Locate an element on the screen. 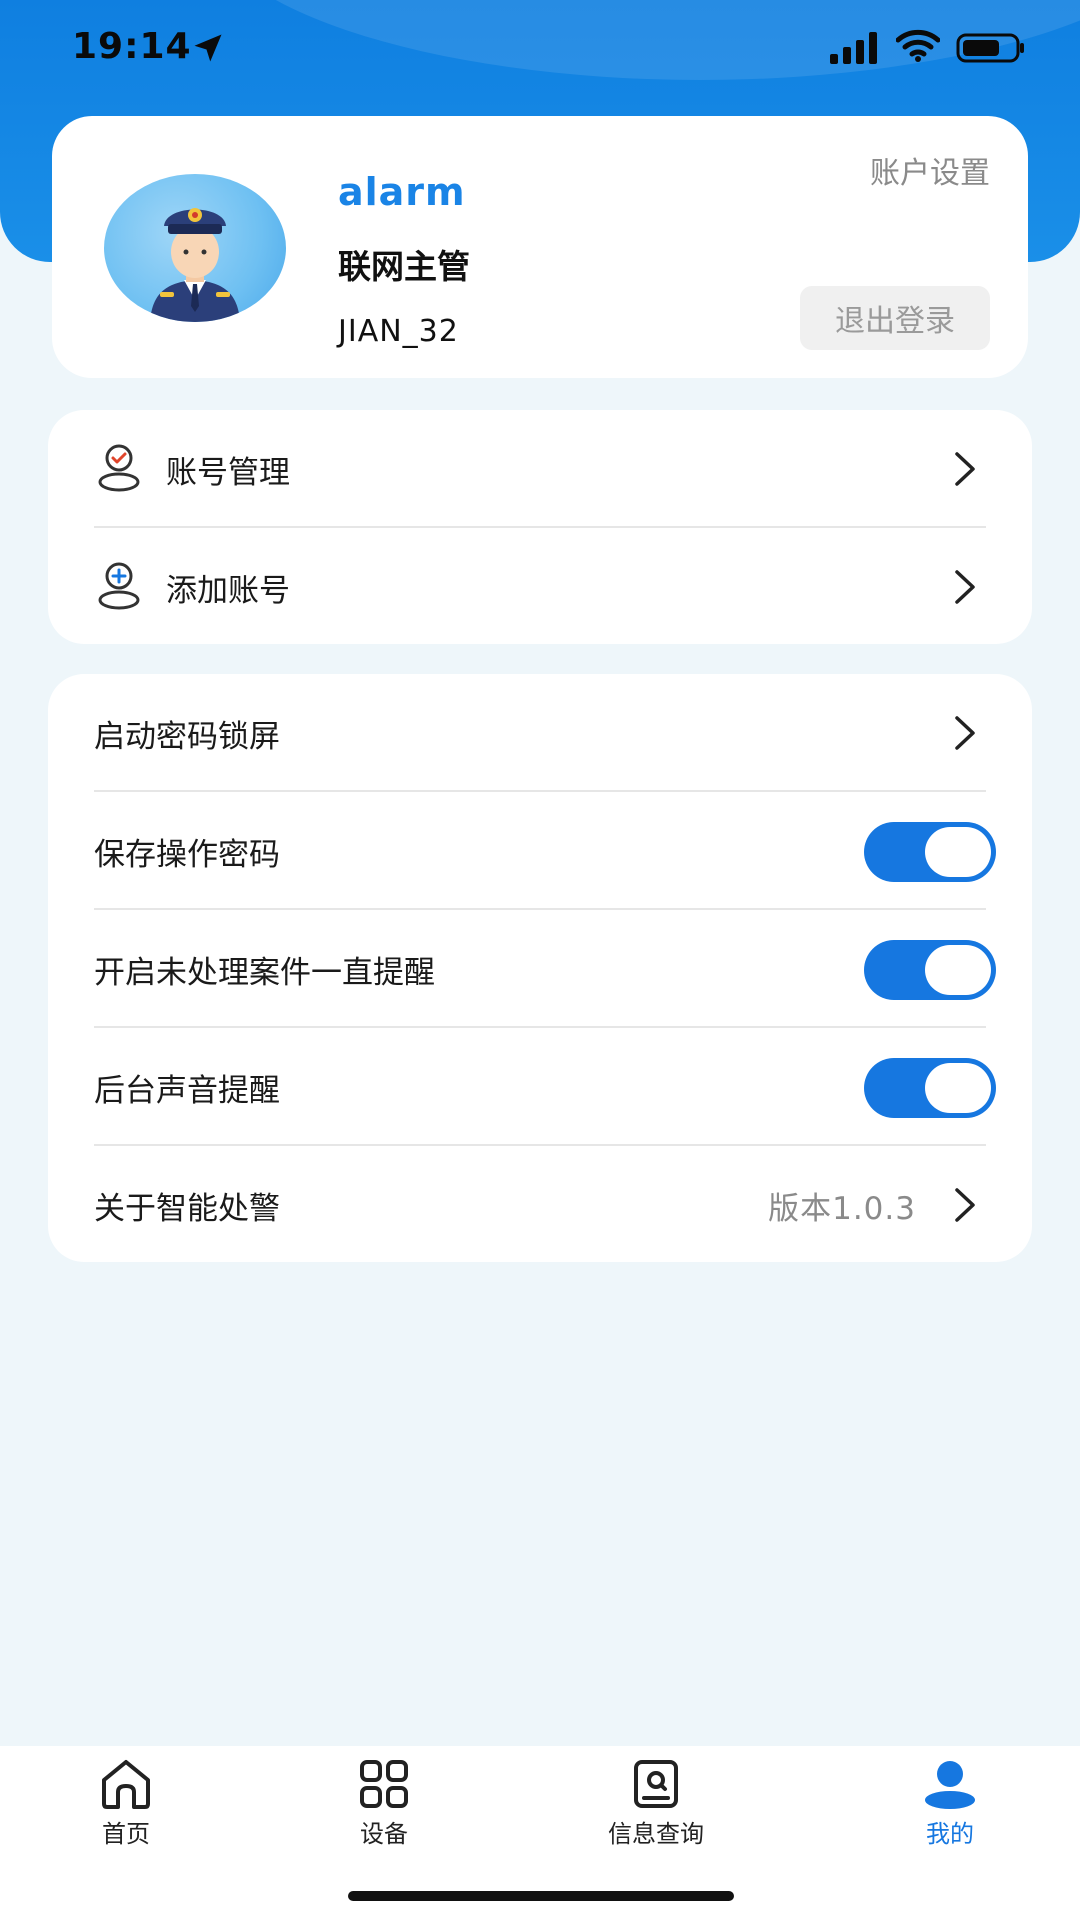 The height and width of the screenshot is (1920, 1080). save-password-label: 保存操作密码 is located at coordinates (187, 854).